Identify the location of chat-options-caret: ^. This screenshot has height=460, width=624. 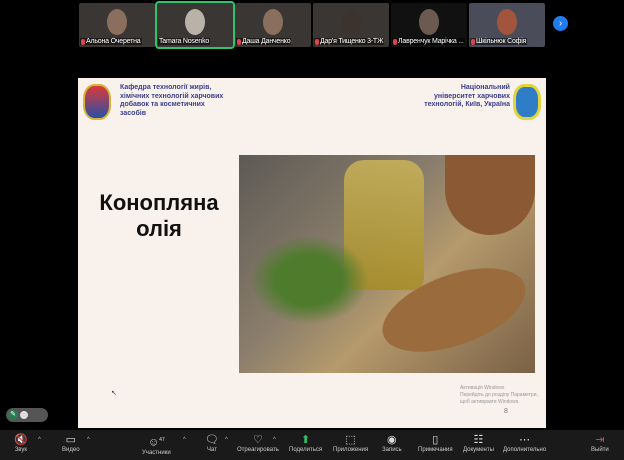
(226, 440).